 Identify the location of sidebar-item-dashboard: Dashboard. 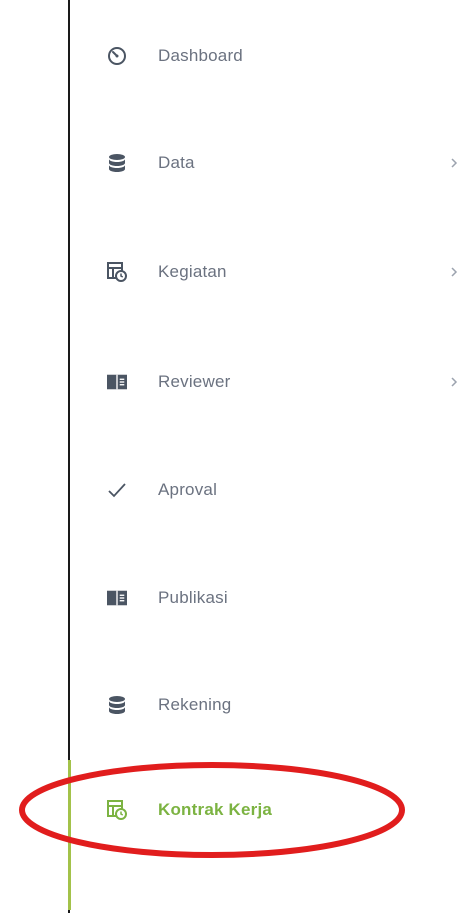
(270, 56).